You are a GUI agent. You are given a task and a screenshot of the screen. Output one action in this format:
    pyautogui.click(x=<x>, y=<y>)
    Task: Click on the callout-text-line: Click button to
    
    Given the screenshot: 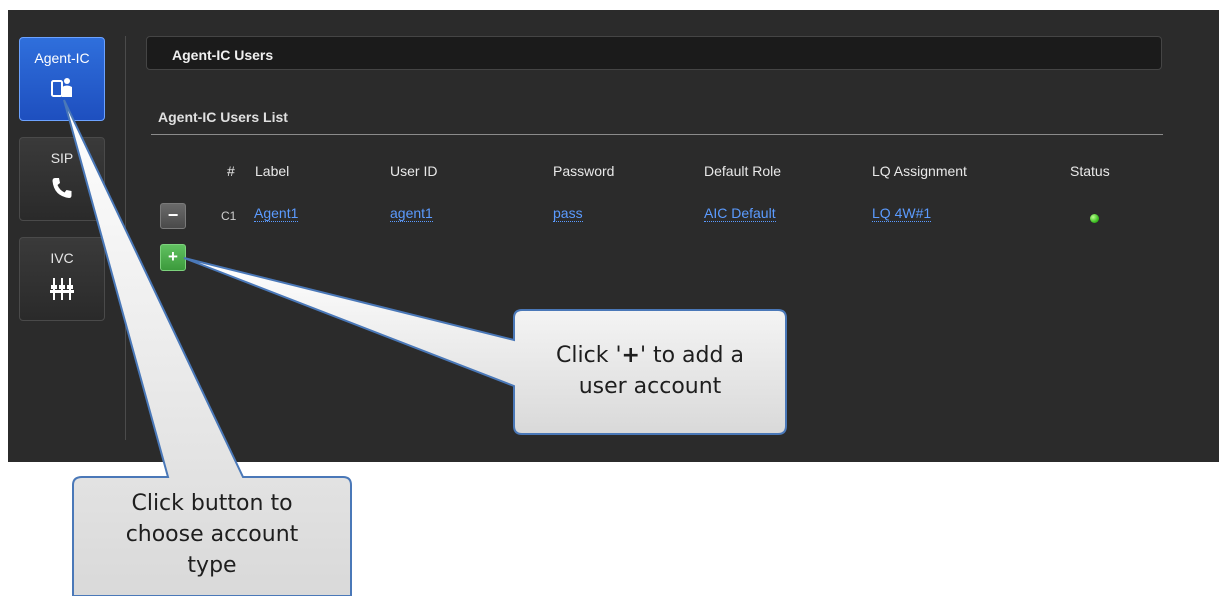 What is the action you would take?
    pyautogui.click(x=212, y=503)
    